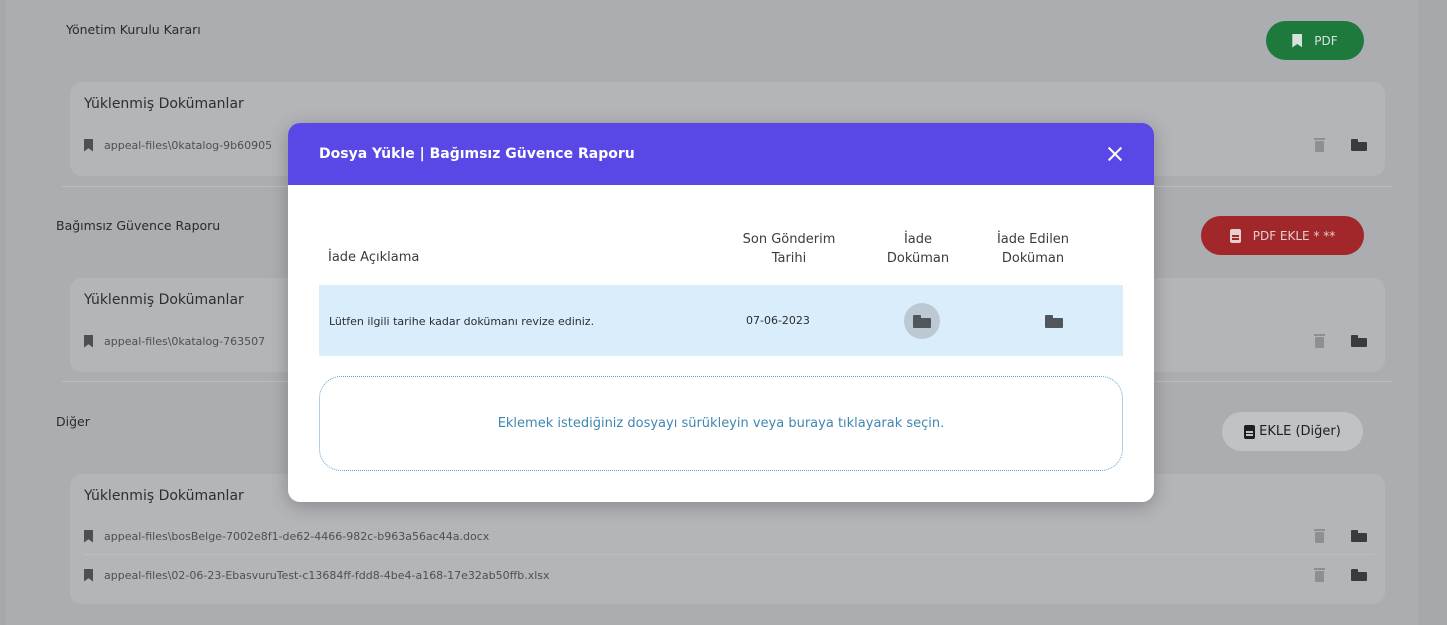 The image size is (1447, 625). What do you see at coordinates (374, 257) in the screenshot?
I see `col-header-aciklama: İade Açıklama` at bounding box center [374, 257].